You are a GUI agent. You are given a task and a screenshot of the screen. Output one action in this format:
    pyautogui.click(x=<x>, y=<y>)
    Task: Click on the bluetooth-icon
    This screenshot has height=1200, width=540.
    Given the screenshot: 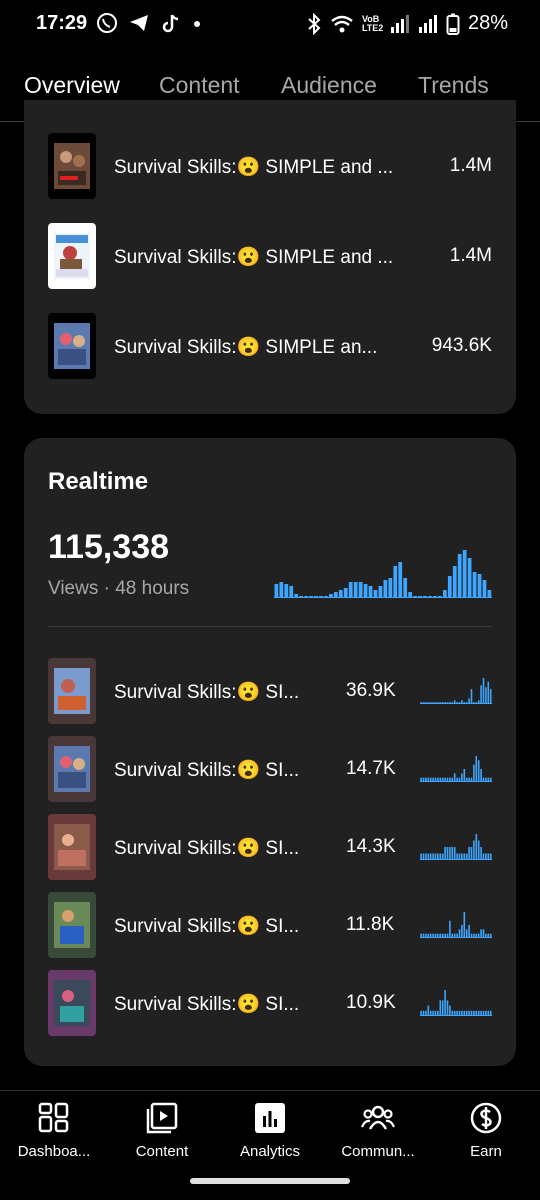 What is the action you would take?
    pyautogui.click(x=314, y=23)
    